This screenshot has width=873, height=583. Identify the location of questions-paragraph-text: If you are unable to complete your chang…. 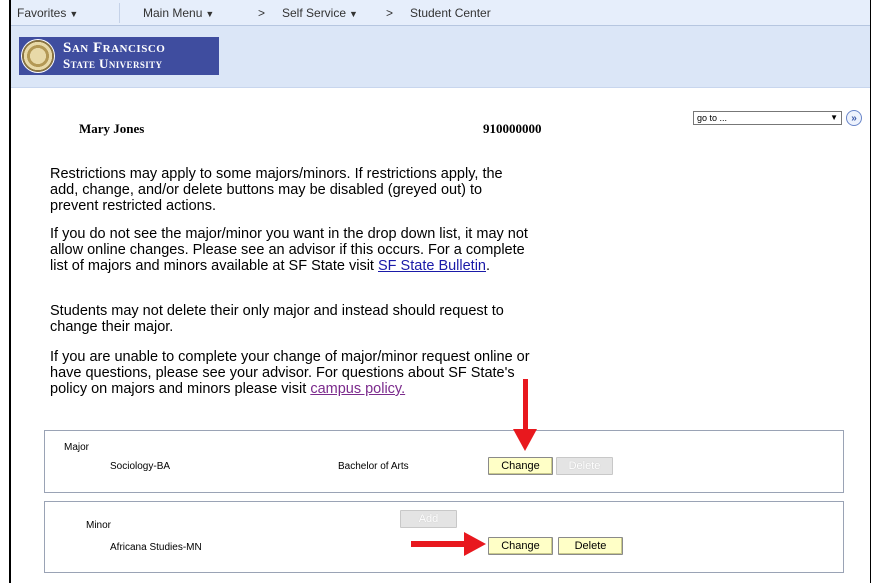
(290, 373).